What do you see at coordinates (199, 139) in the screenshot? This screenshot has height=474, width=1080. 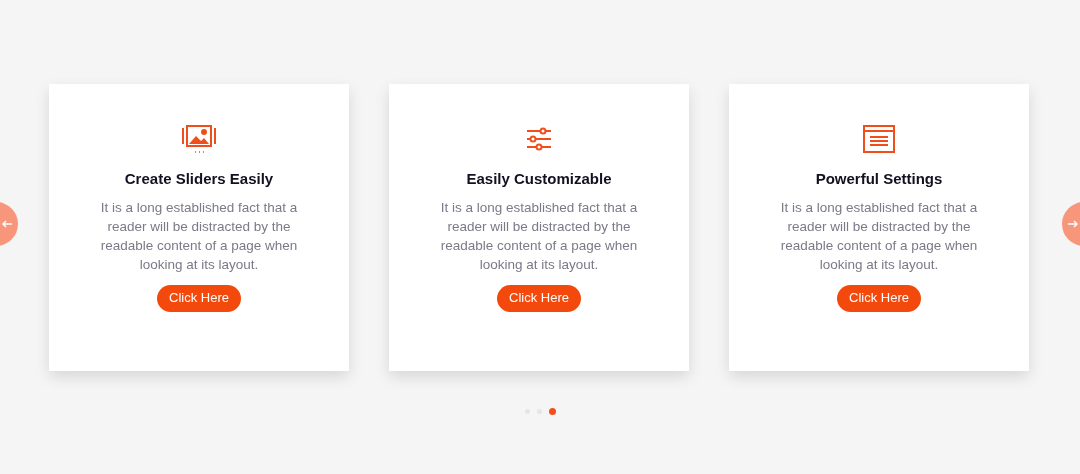 I see `image-gallery-icon` at bounding box center [199, 139].